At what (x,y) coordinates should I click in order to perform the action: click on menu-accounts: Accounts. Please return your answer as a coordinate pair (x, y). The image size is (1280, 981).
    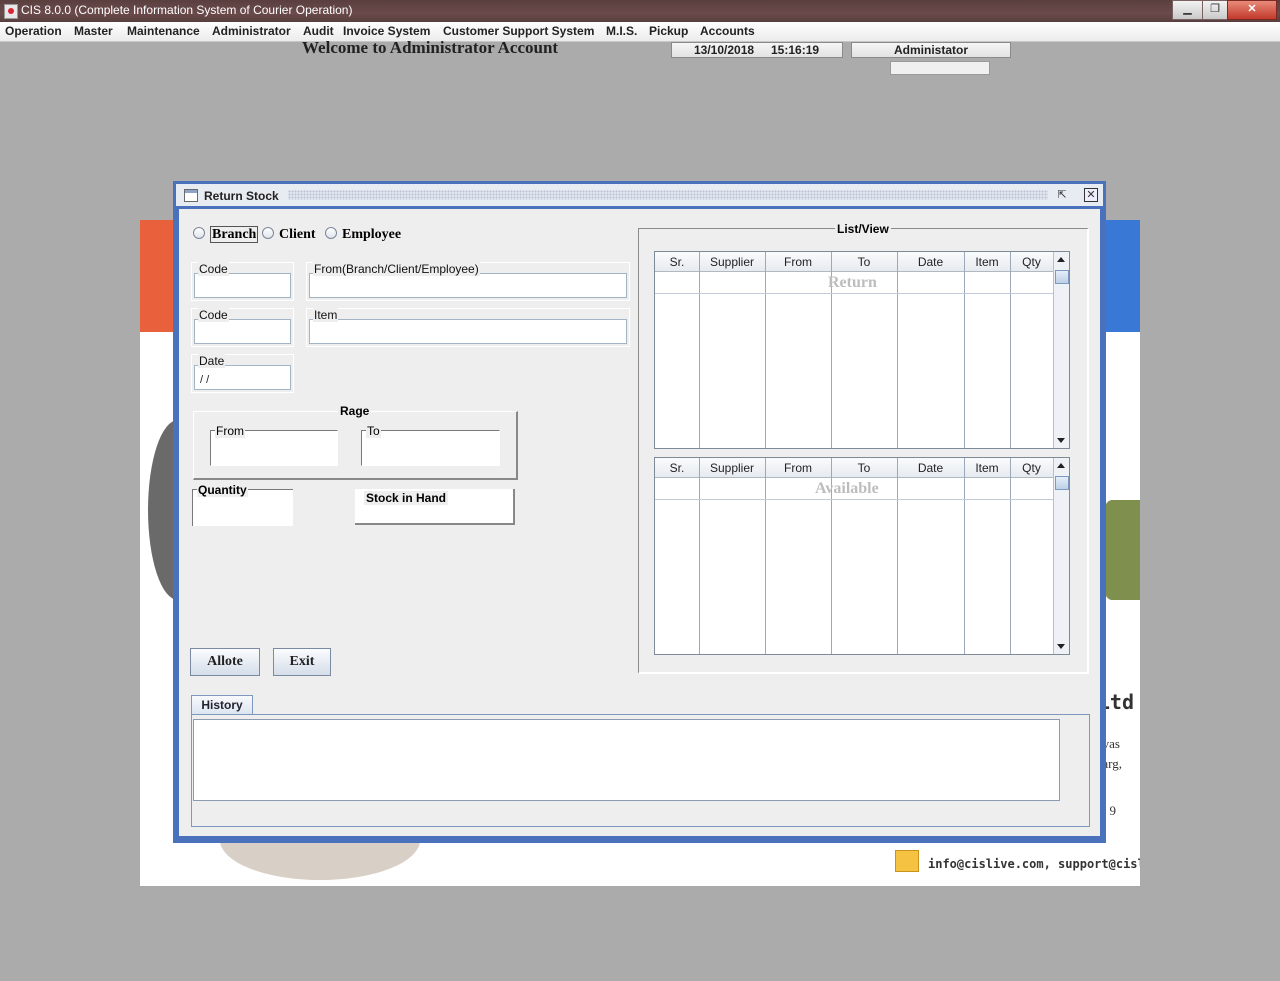
    Looking at the image, I should click on (727, 31).